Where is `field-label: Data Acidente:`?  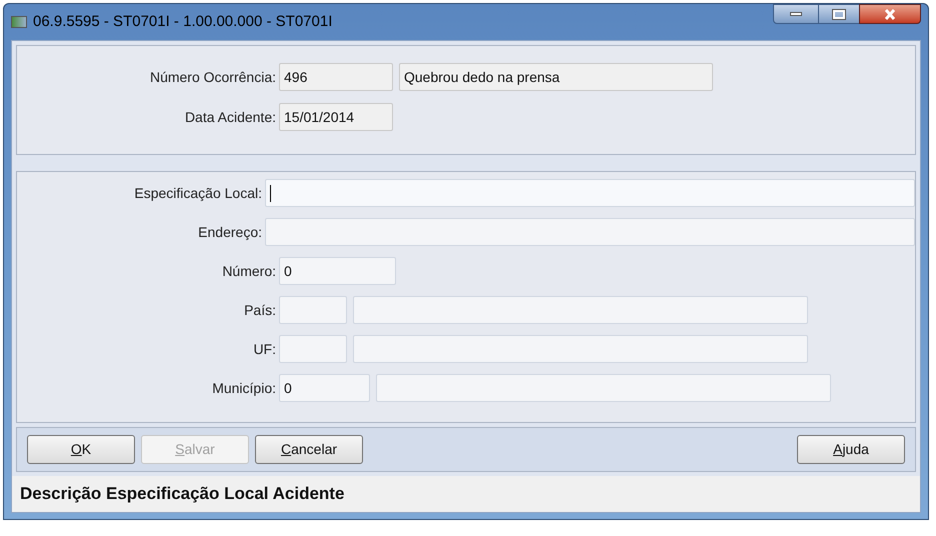
field-label: Data Acidente: is located at coordinates (230, 117).